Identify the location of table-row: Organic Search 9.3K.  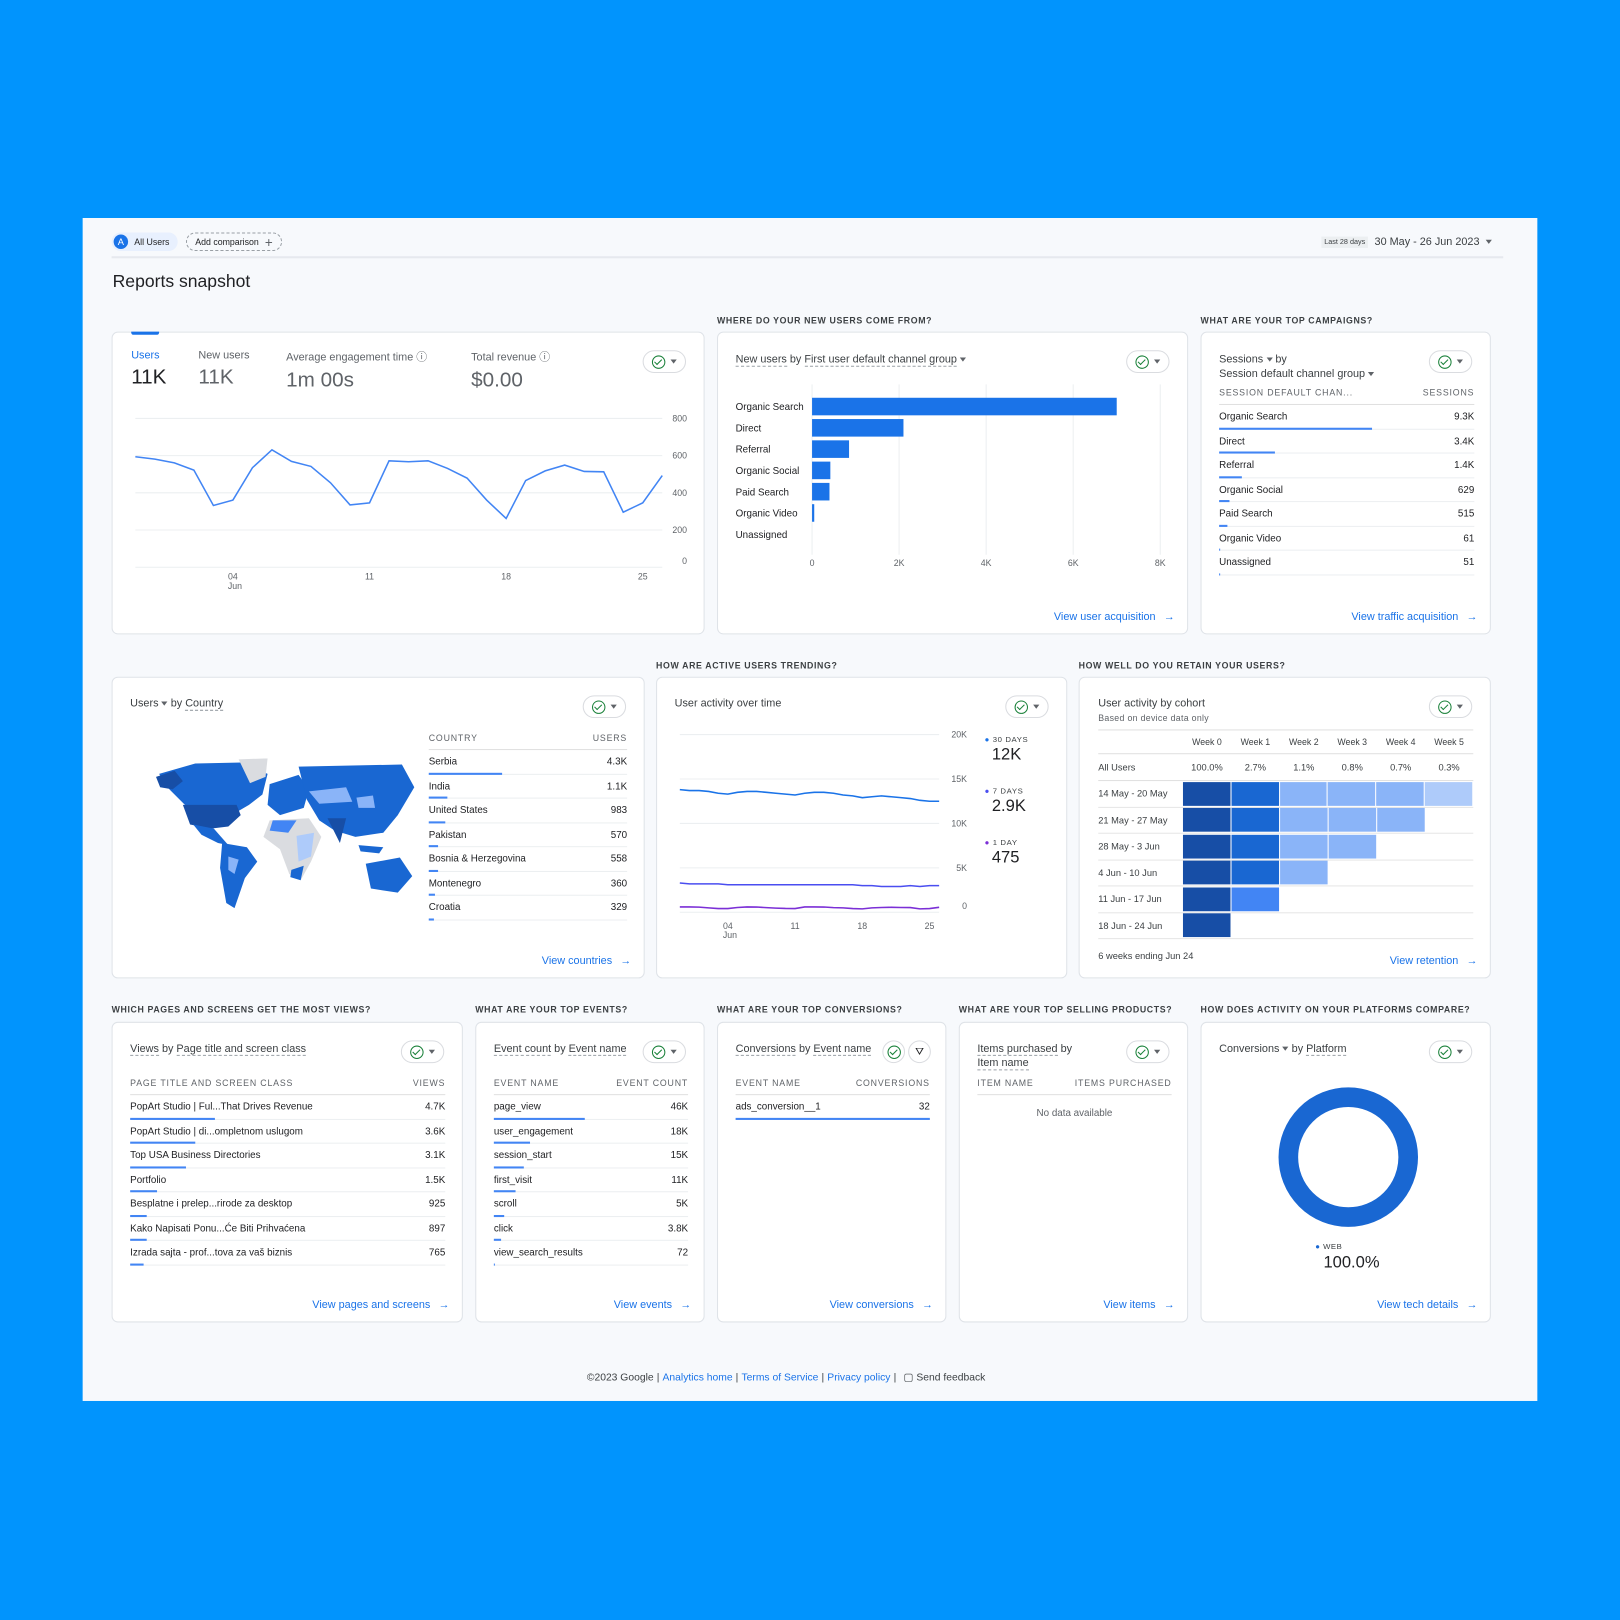
(1347, 417).